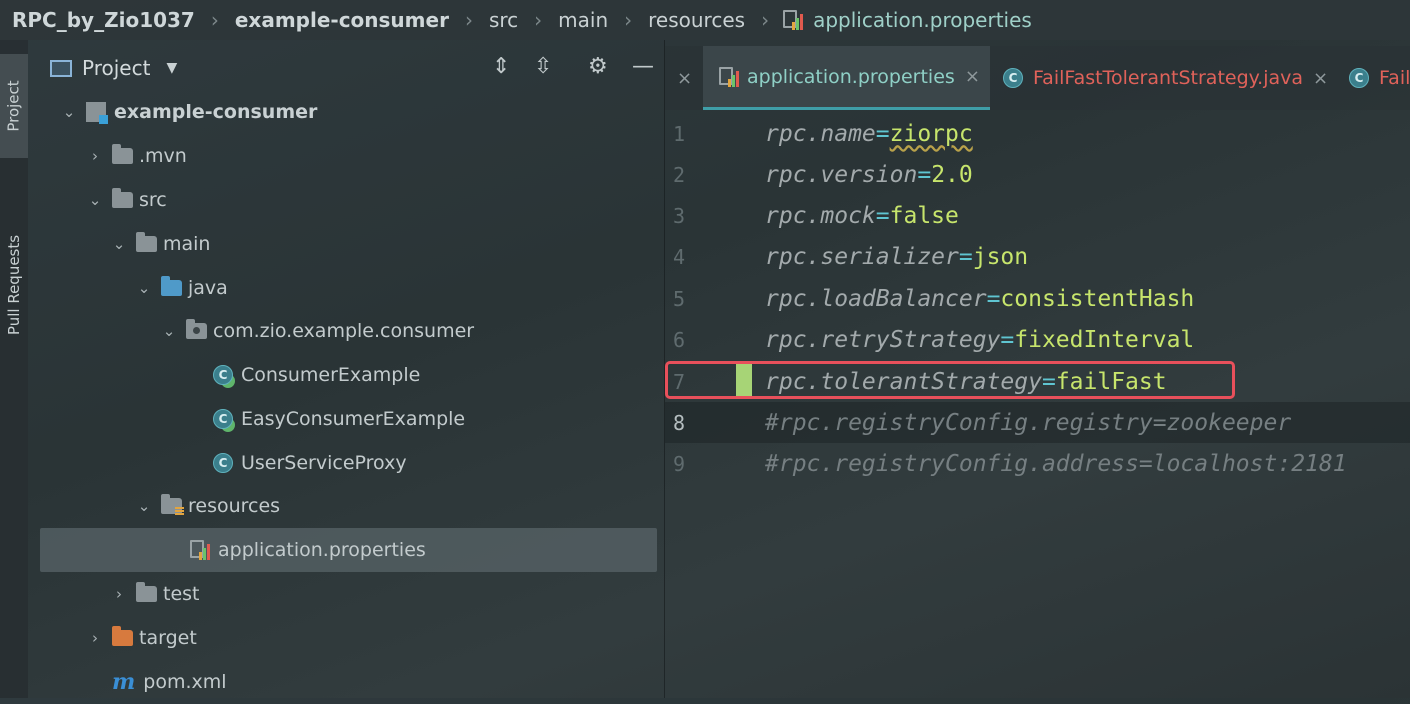  What do you see at coordinates (1028, 422) in the screenshot?
I see `code-line: #rpc.registryConfig.registry=zookeeper` at bounding box center [1028, 422].